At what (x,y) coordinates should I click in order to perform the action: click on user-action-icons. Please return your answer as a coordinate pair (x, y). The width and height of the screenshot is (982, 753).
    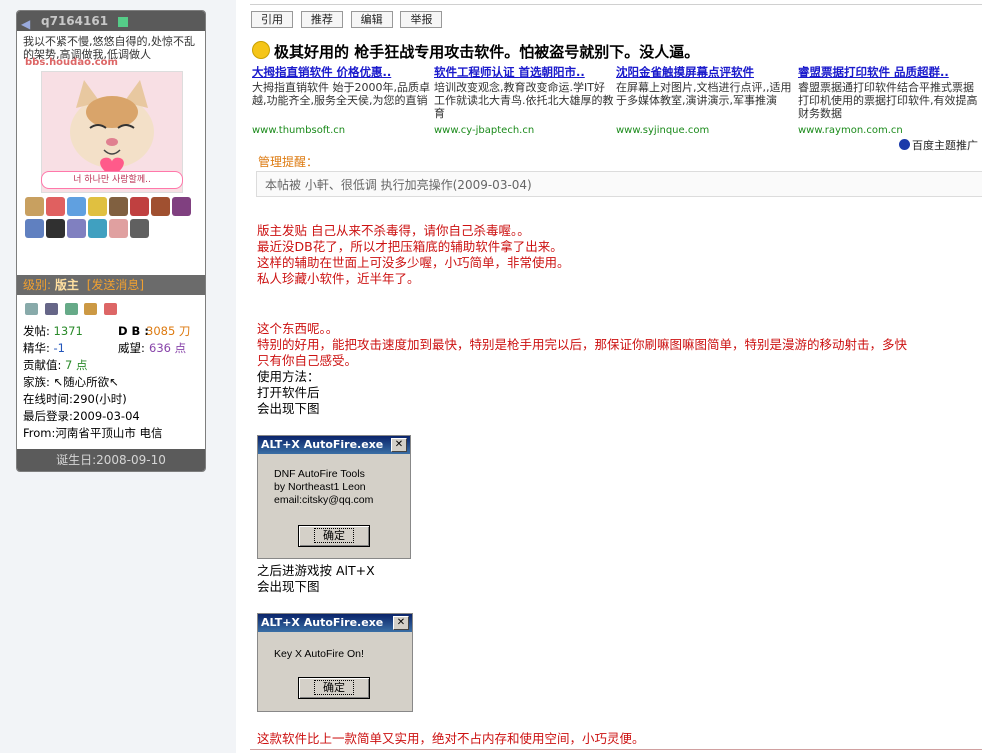
    Looking at the image, I should click on (72, 310).